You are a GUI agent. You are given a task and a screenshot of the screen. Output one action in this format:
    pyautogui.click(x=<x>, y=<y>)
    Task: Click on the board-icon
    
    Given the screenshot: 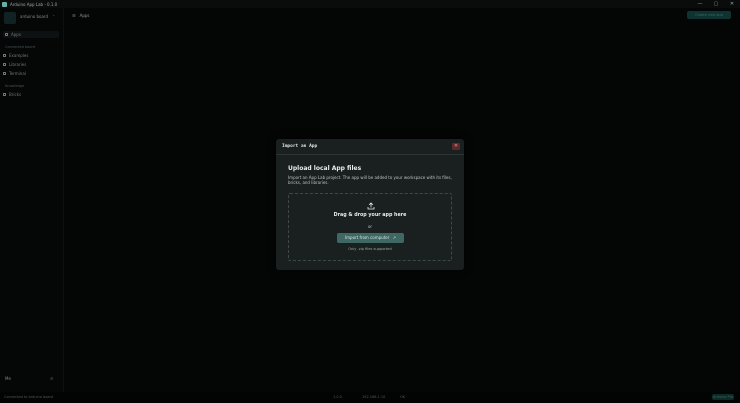 What is the action you would take?
    pyautogui.click(x=10, y=18)
    